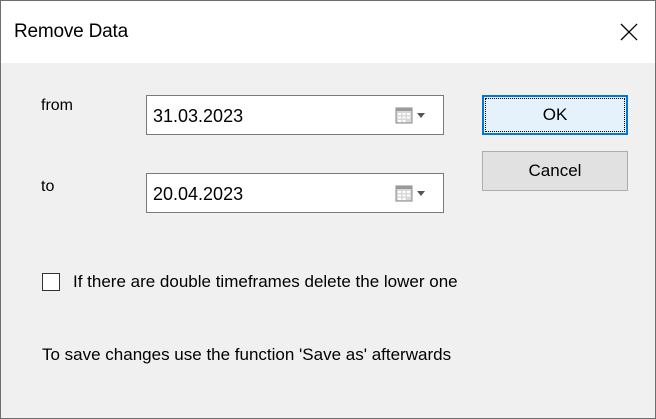  Describe the element at coordinates (57, 105) in the screenshot. I see `from-label: from` at that location.